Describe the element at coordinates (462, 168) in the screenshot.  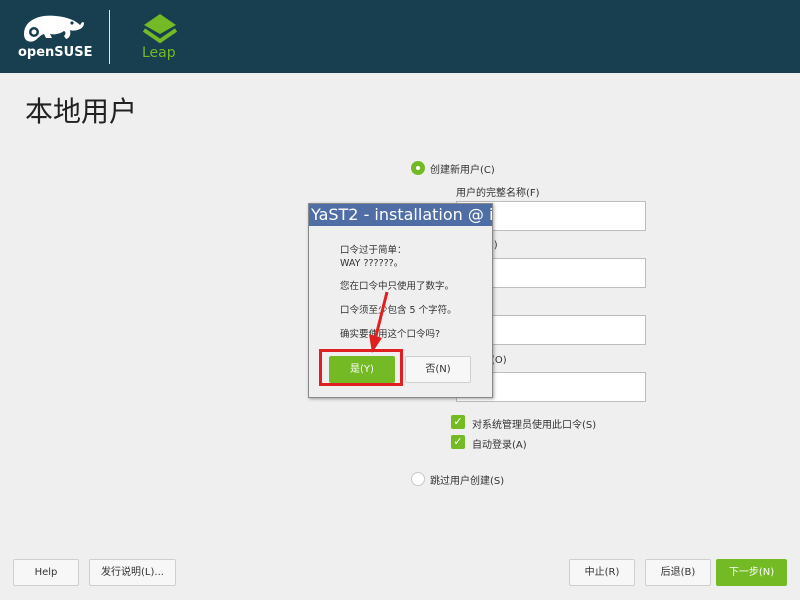
I see `create-user-label: 创建新用户(C)` at that location.